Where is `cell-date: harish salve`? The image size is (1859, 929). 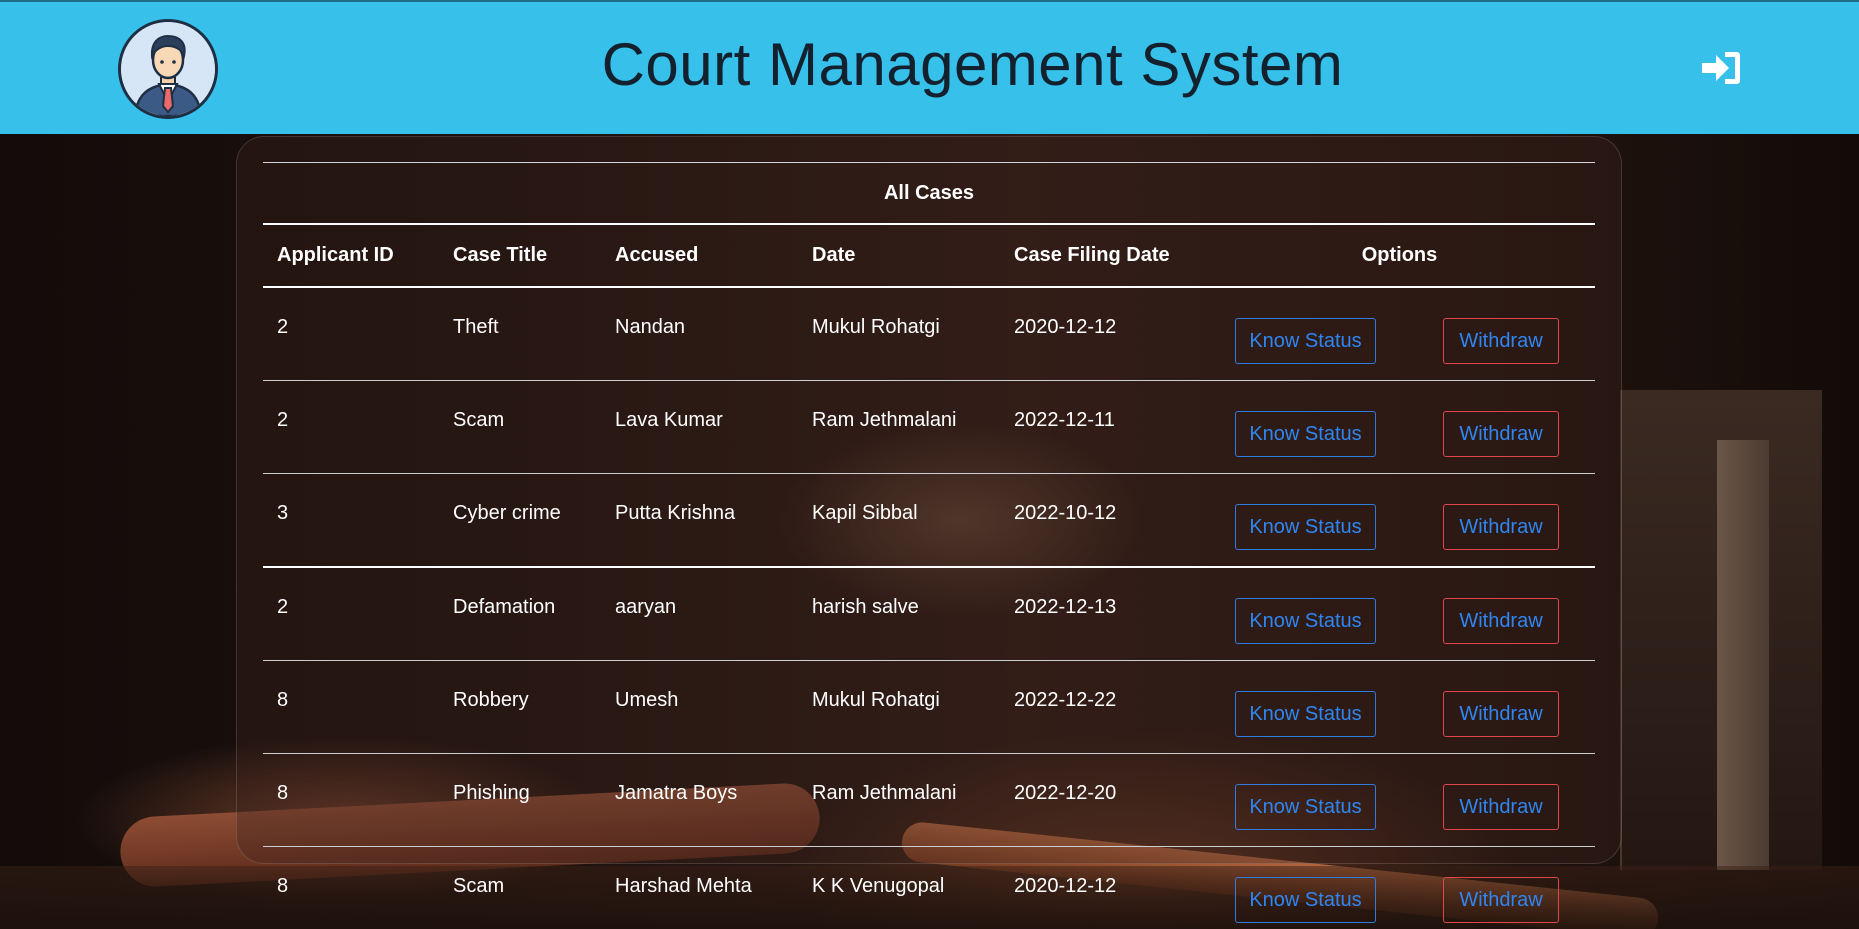 cell-date: harish salve is located at coordinates (899, 614).